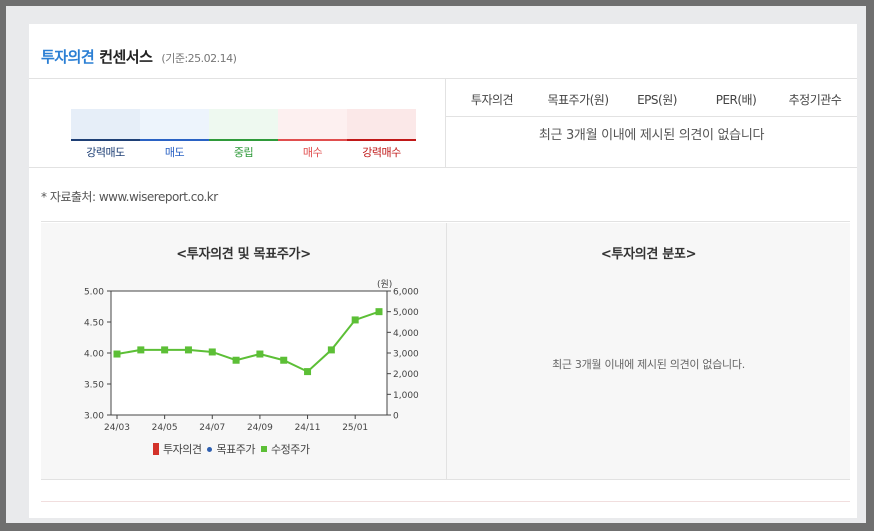 The height and width of the screenshot is (531, 874). I want to click on y-left-tick-label: 3.00, so click(94, 417).